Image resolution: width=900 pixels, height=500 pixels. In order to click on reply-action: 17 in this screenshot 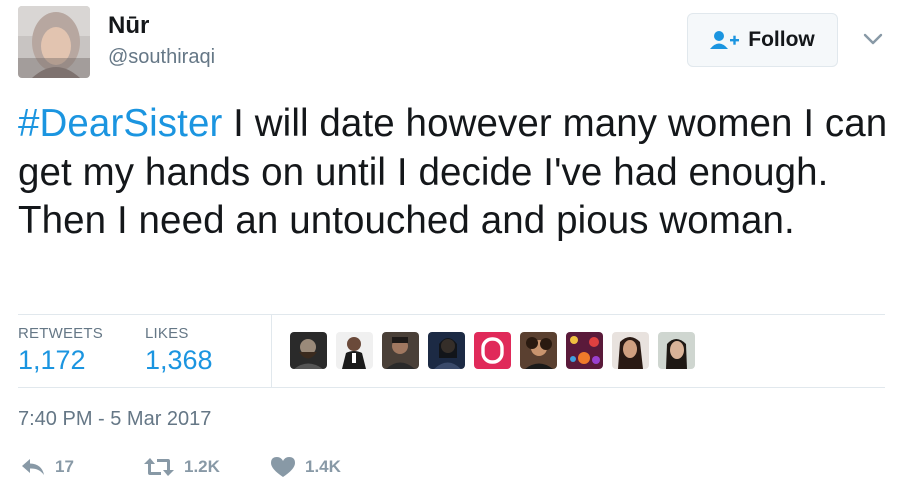, I will do `click(47, 467)`.